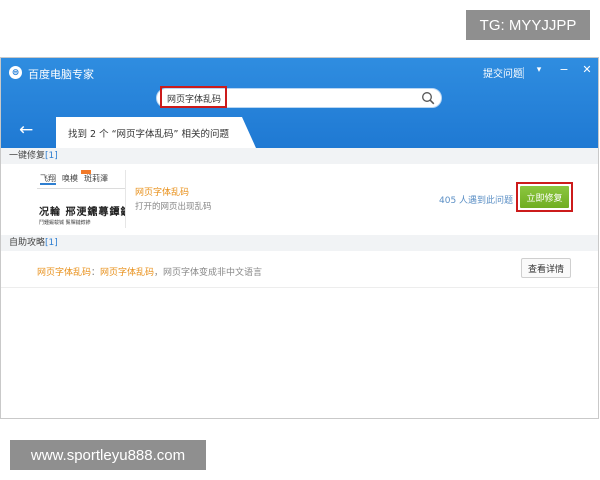 The image size is (600, 480). What do you see at coordinates (428, 98) in the screenshot?
I see `search-icon` at bounding box center [428, 98].